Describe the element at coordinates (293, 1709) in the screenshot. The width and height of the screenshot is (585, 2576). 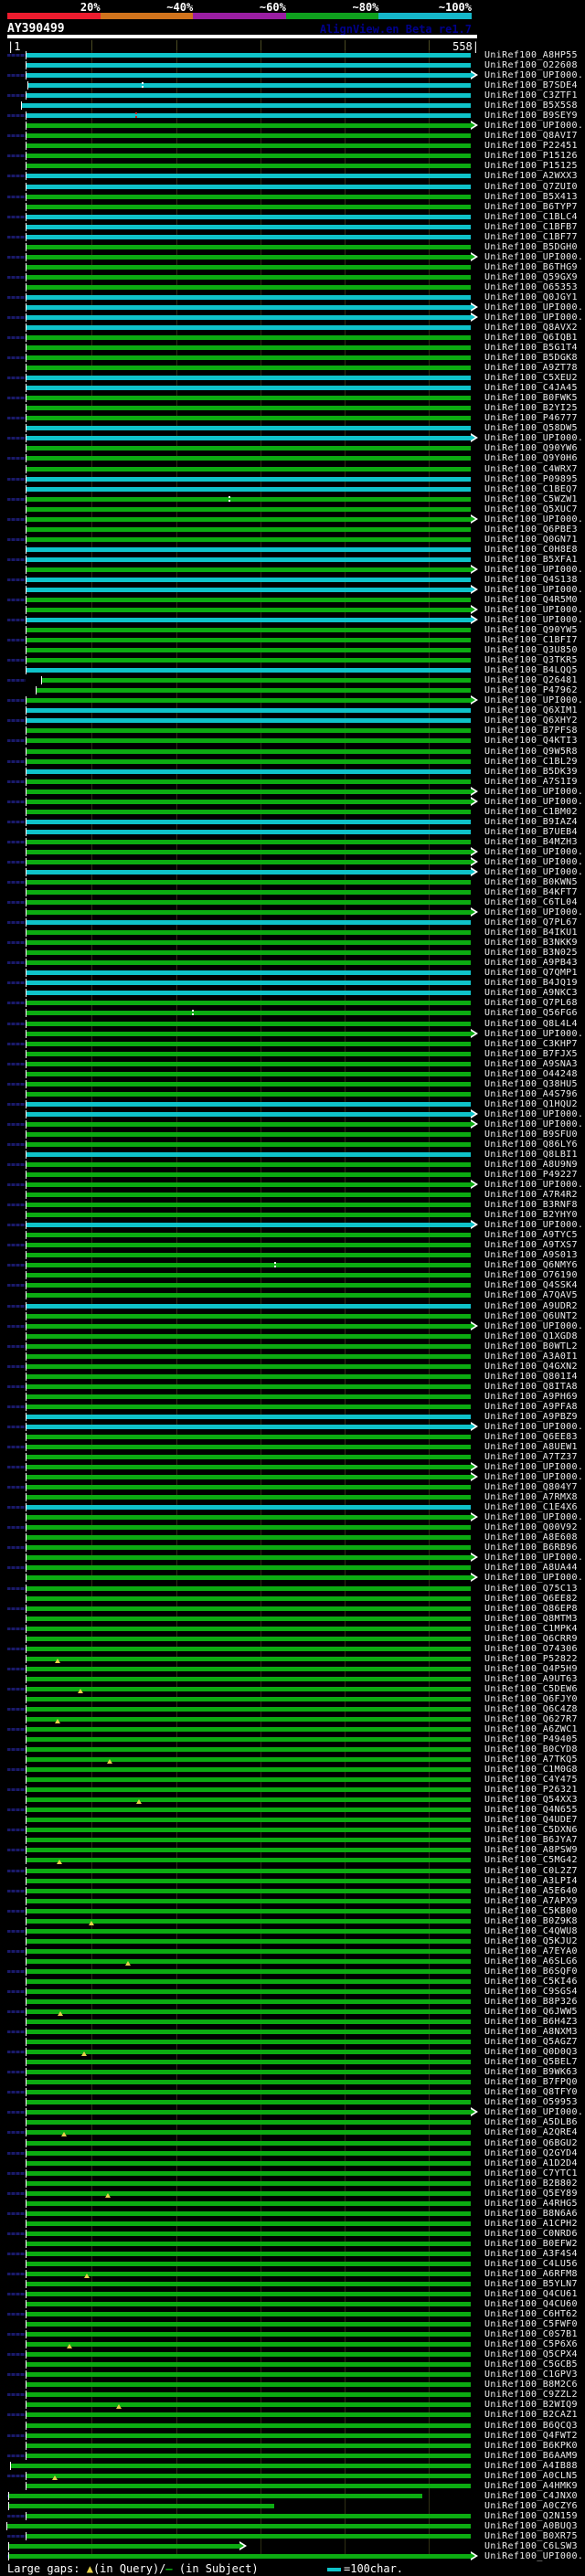
I see `hit-row: UniRef100_Q6C4Z8` at that location.